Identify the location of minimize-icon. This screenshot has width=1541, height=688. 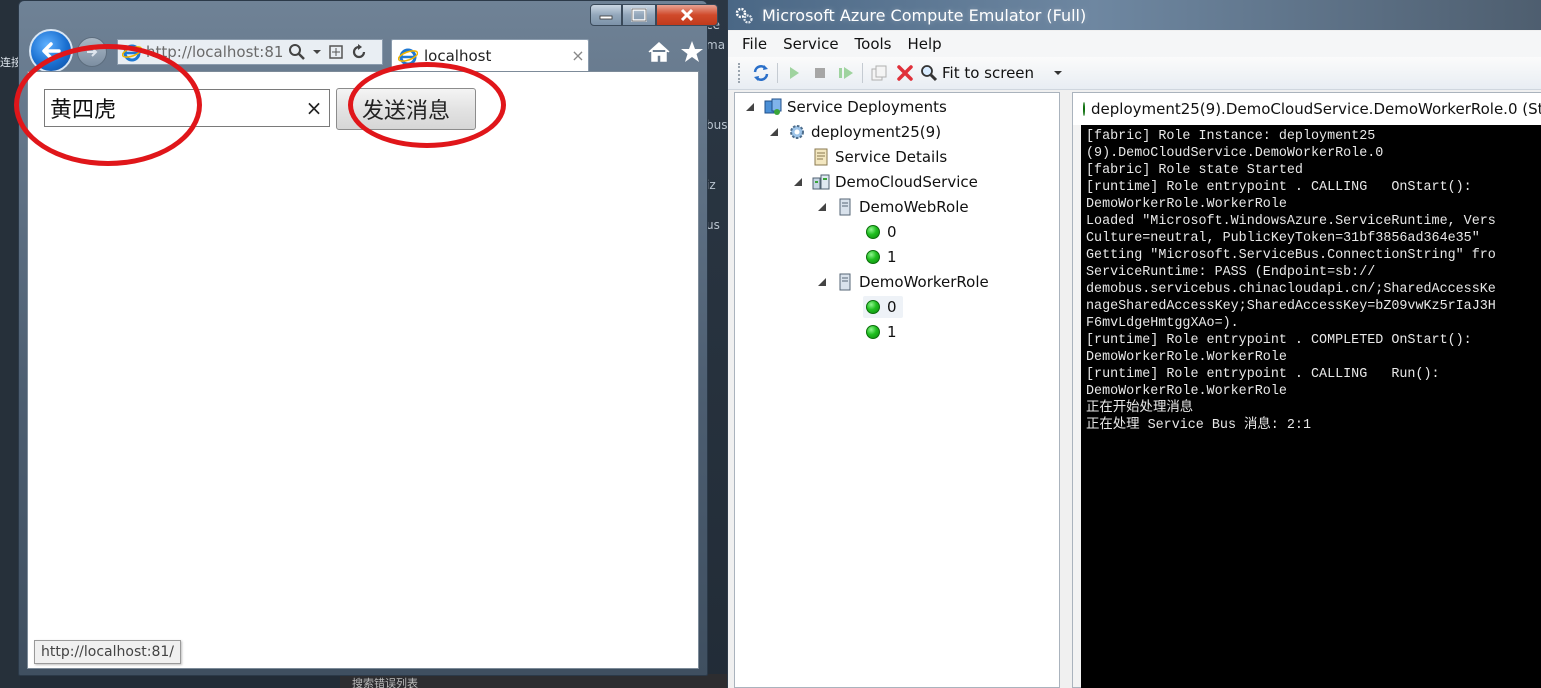
(606, 17).